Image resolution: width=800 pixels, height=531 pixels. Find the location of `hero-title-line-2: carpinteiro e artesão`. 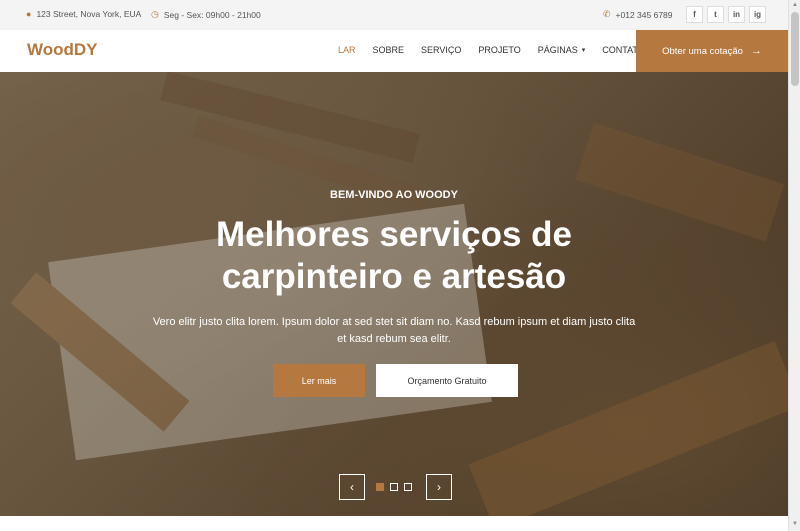

hero-title-line-2: carpinteiro e artesão is located at coordinates (394, 276).